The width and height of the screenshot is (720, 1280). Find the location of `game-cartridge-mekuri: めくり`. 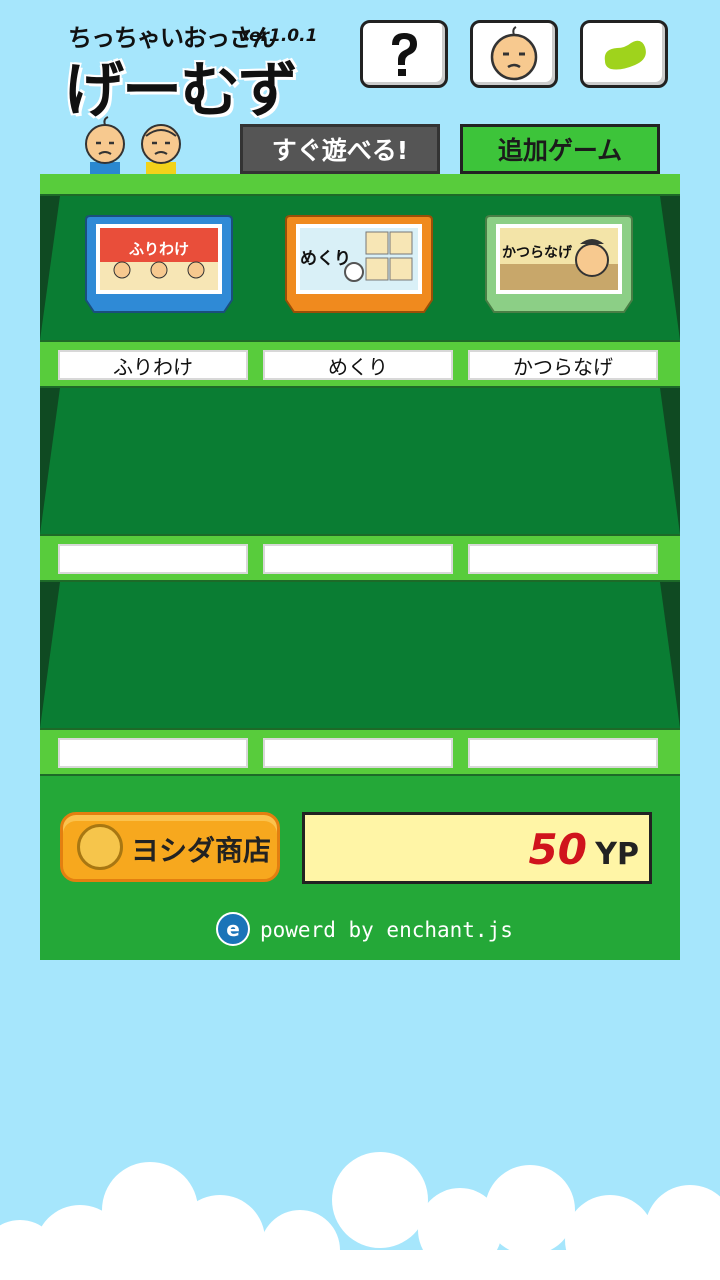

game-cartridge-mekuri: めくり is located at coordinates (359, 264).